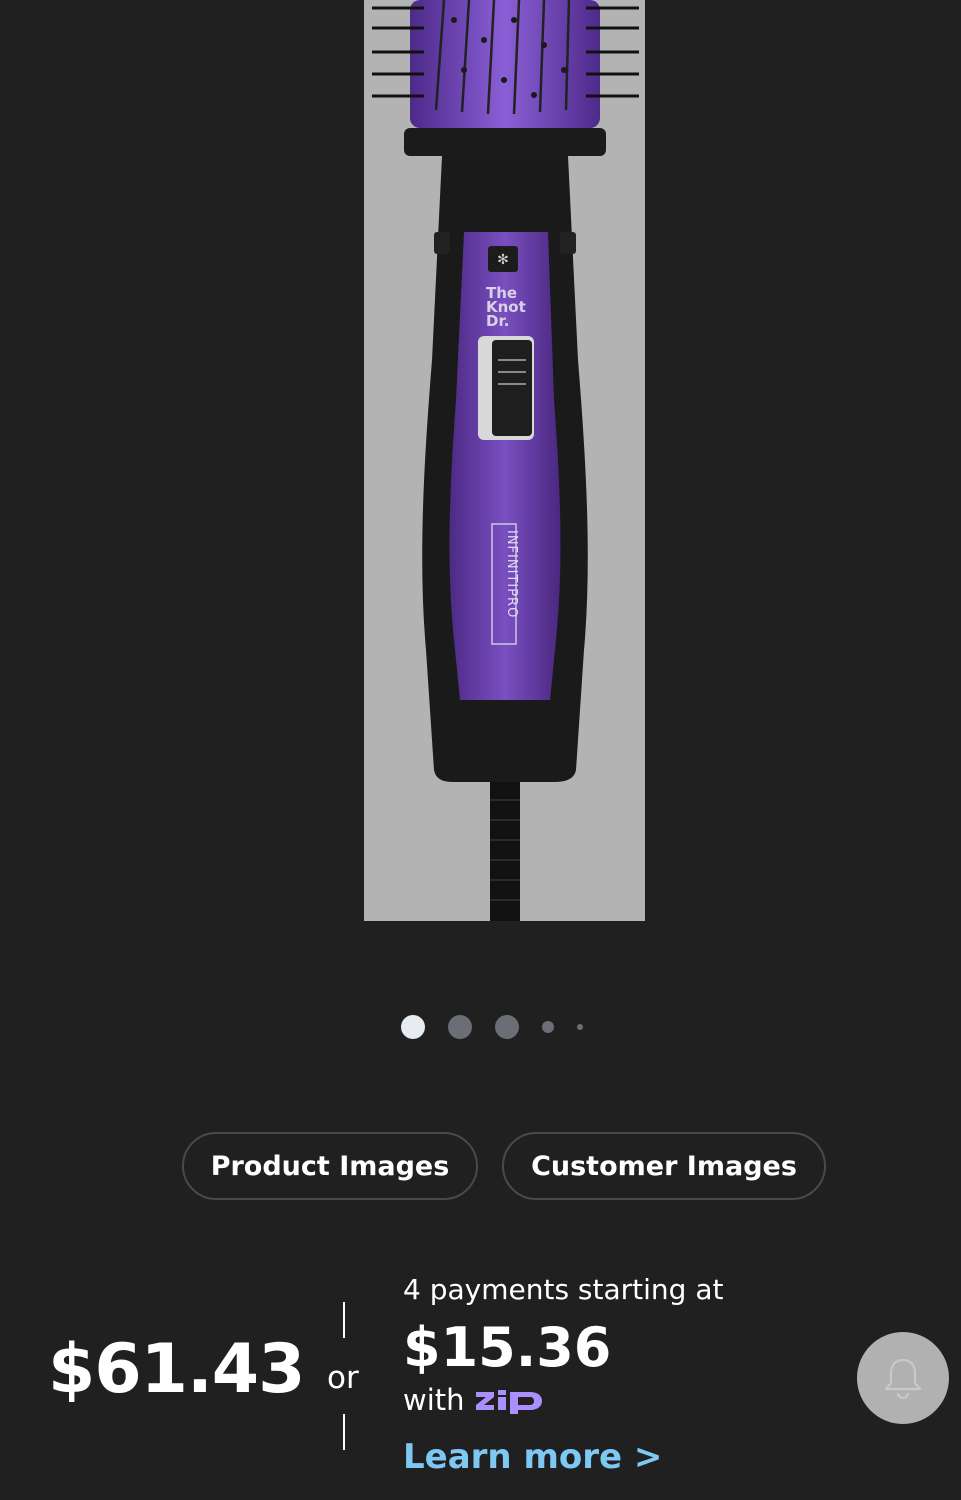  Describe the element at coordinates (507, 1347) in the screenshot. I see `installment-amount: $15.36` at that location.